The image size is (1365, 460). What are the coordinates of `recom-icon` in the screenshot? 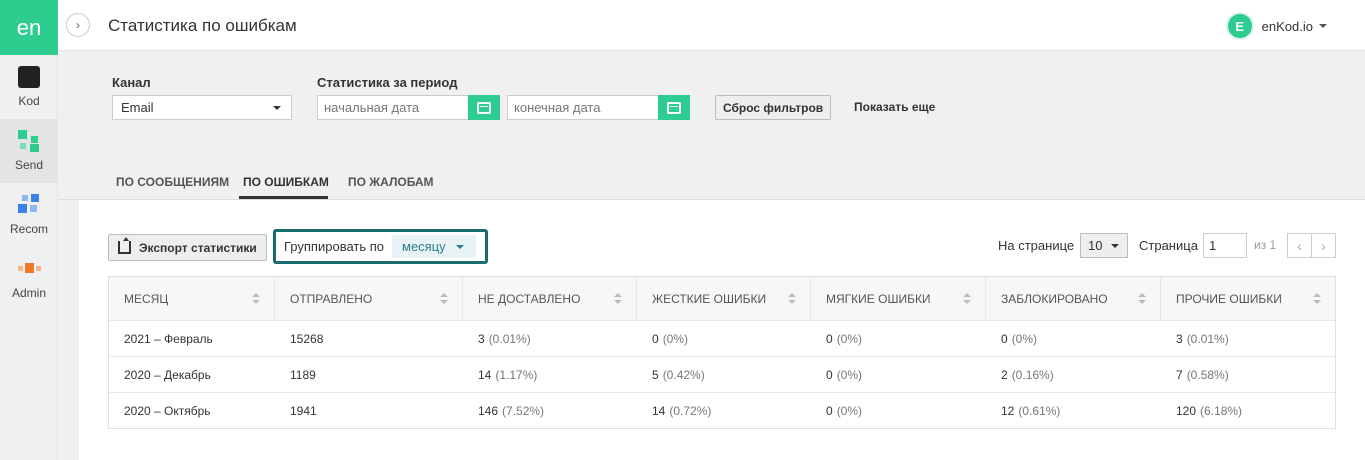 It's located at (29, 205).